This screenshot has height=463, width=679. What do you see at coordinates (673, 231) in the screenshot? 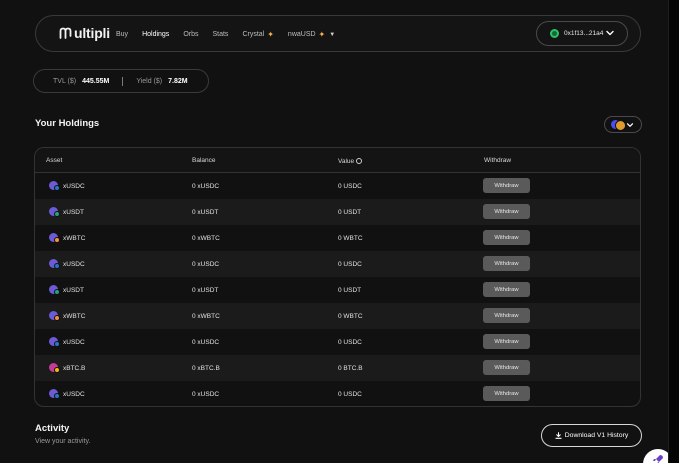
I see `page-scrollbar` at bounding box center [673, 231].